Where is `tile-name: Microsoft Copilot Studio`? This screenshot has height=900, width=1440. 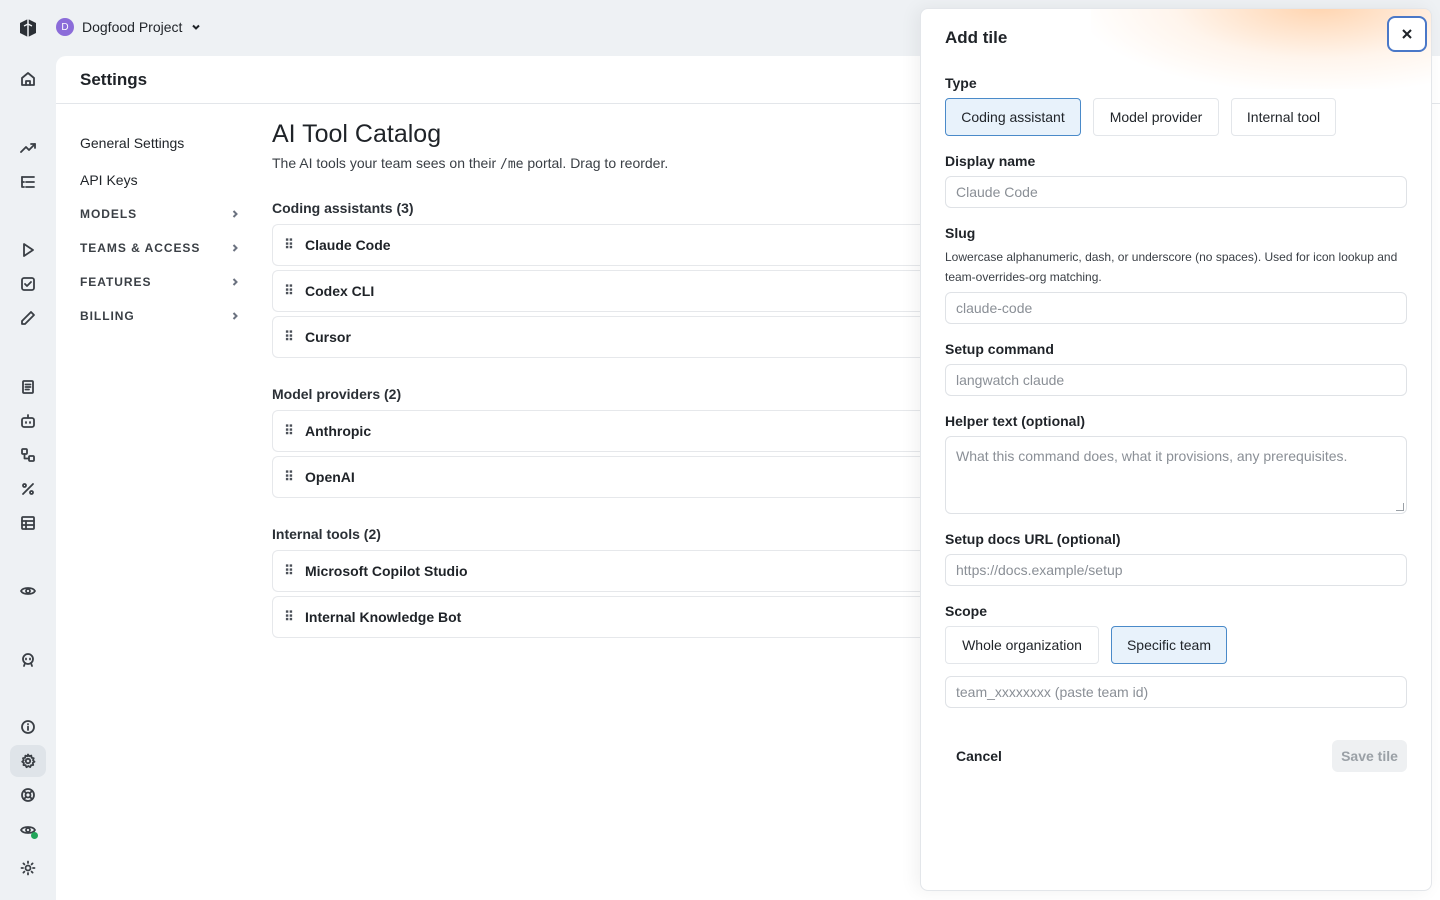 tile-name: Microsoft Copilot Studio is located at coordinates (386, 571).